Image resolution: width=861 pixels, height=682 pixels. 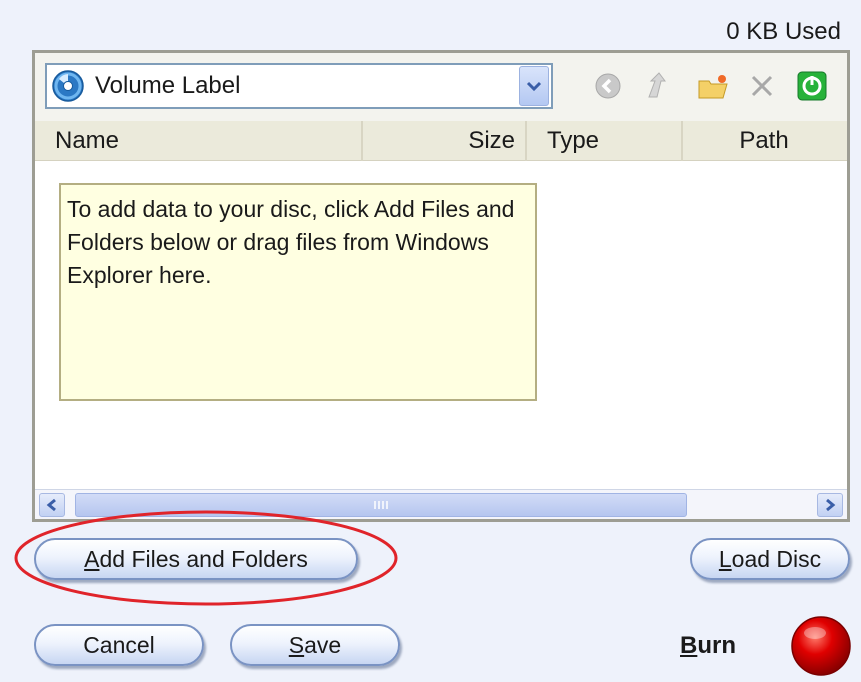 What do you see at coordinates (783, 31) in the screenshot?
I see `disc-usage-text: 0 KB Used` at bounding box center [783, 31].